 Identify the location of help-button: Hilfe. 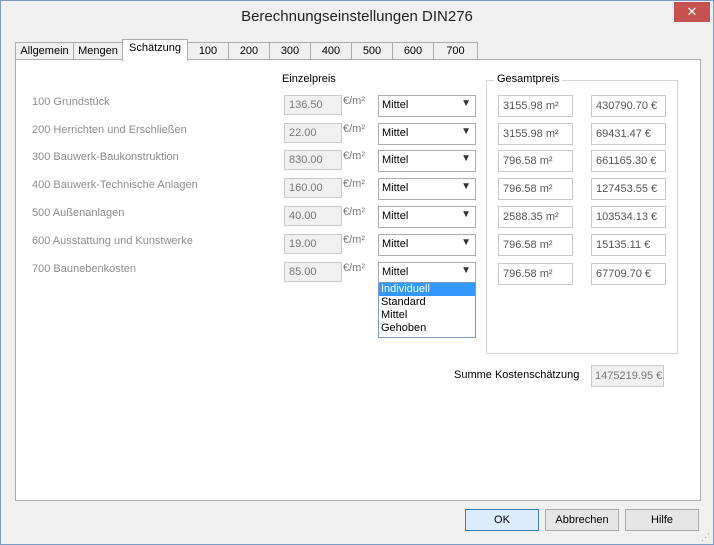
(662, 520).